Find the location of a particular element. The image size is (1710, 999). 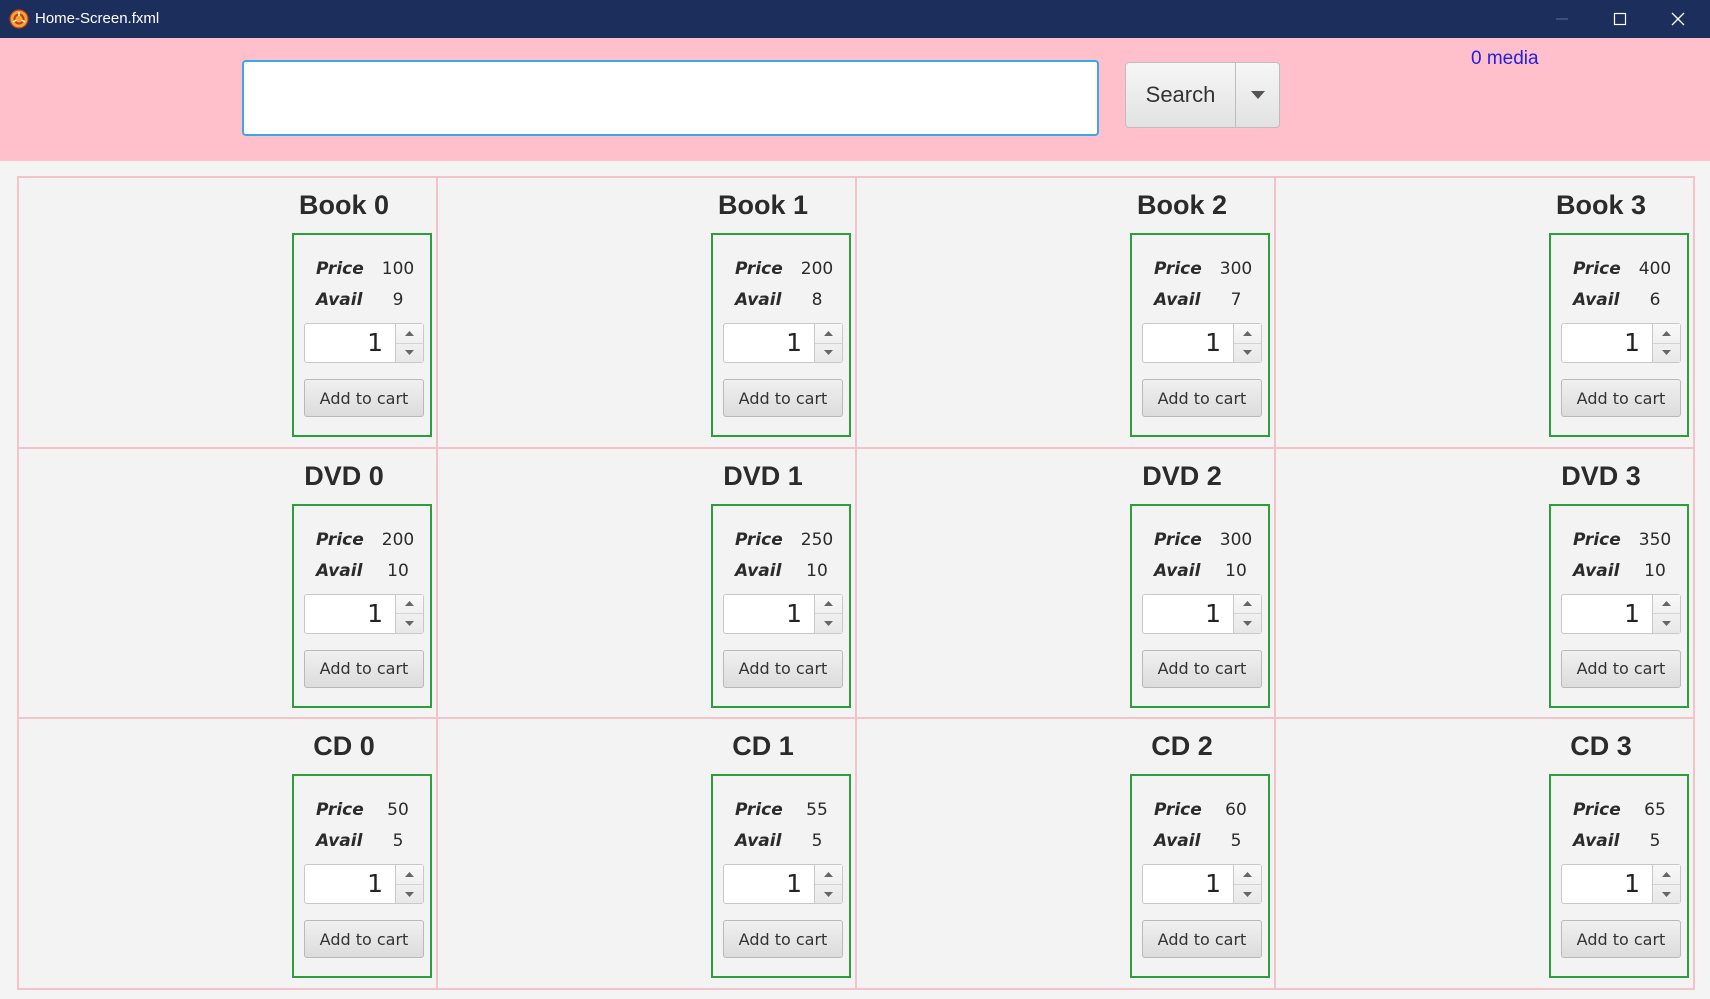

media-cell: CD 2 Price 60 Avail 5 1 Add to cart is located at coordinates (1065, 853).